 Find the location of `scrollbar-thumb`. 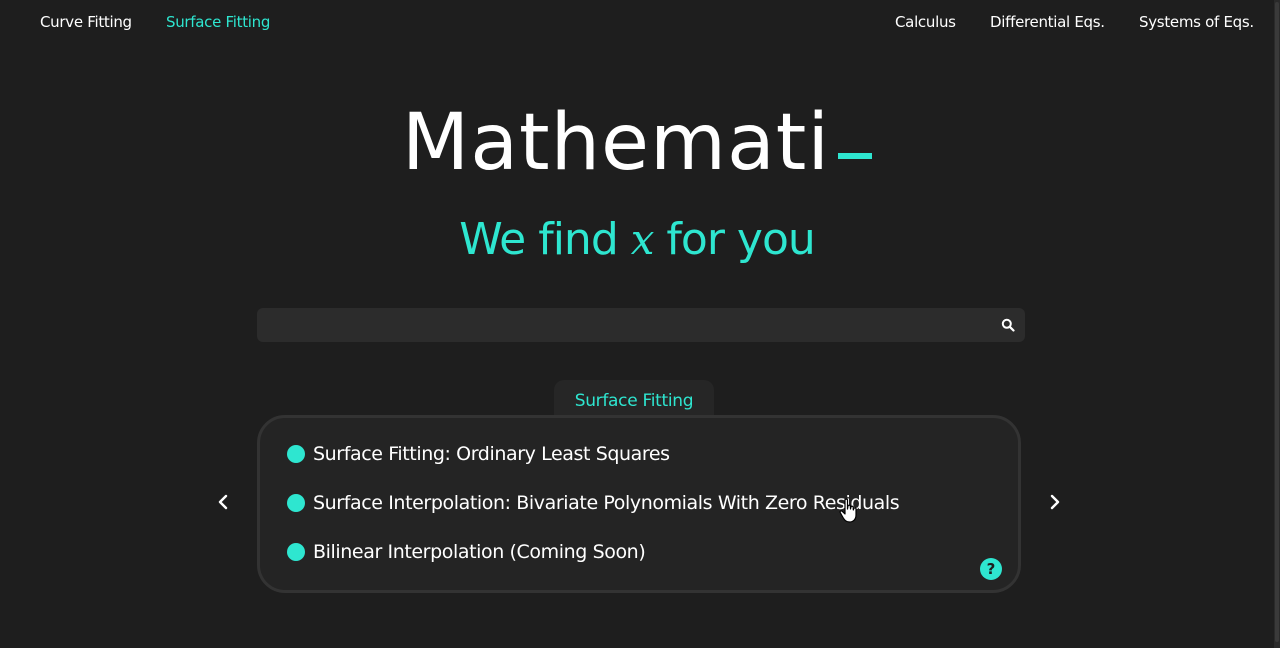

scrollbar-thumb is located at coordinates (1277, 322).